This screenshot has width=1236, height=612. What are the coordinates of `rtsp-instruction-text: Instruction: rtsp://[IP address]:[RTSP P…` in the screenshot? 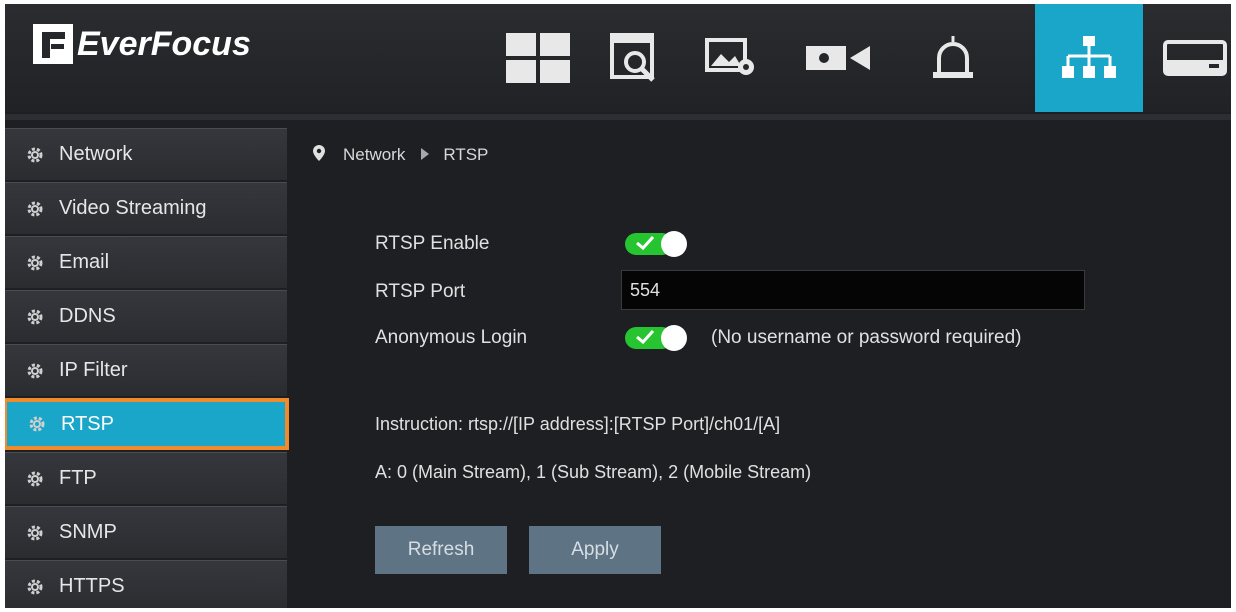 It's located at (578, 424).